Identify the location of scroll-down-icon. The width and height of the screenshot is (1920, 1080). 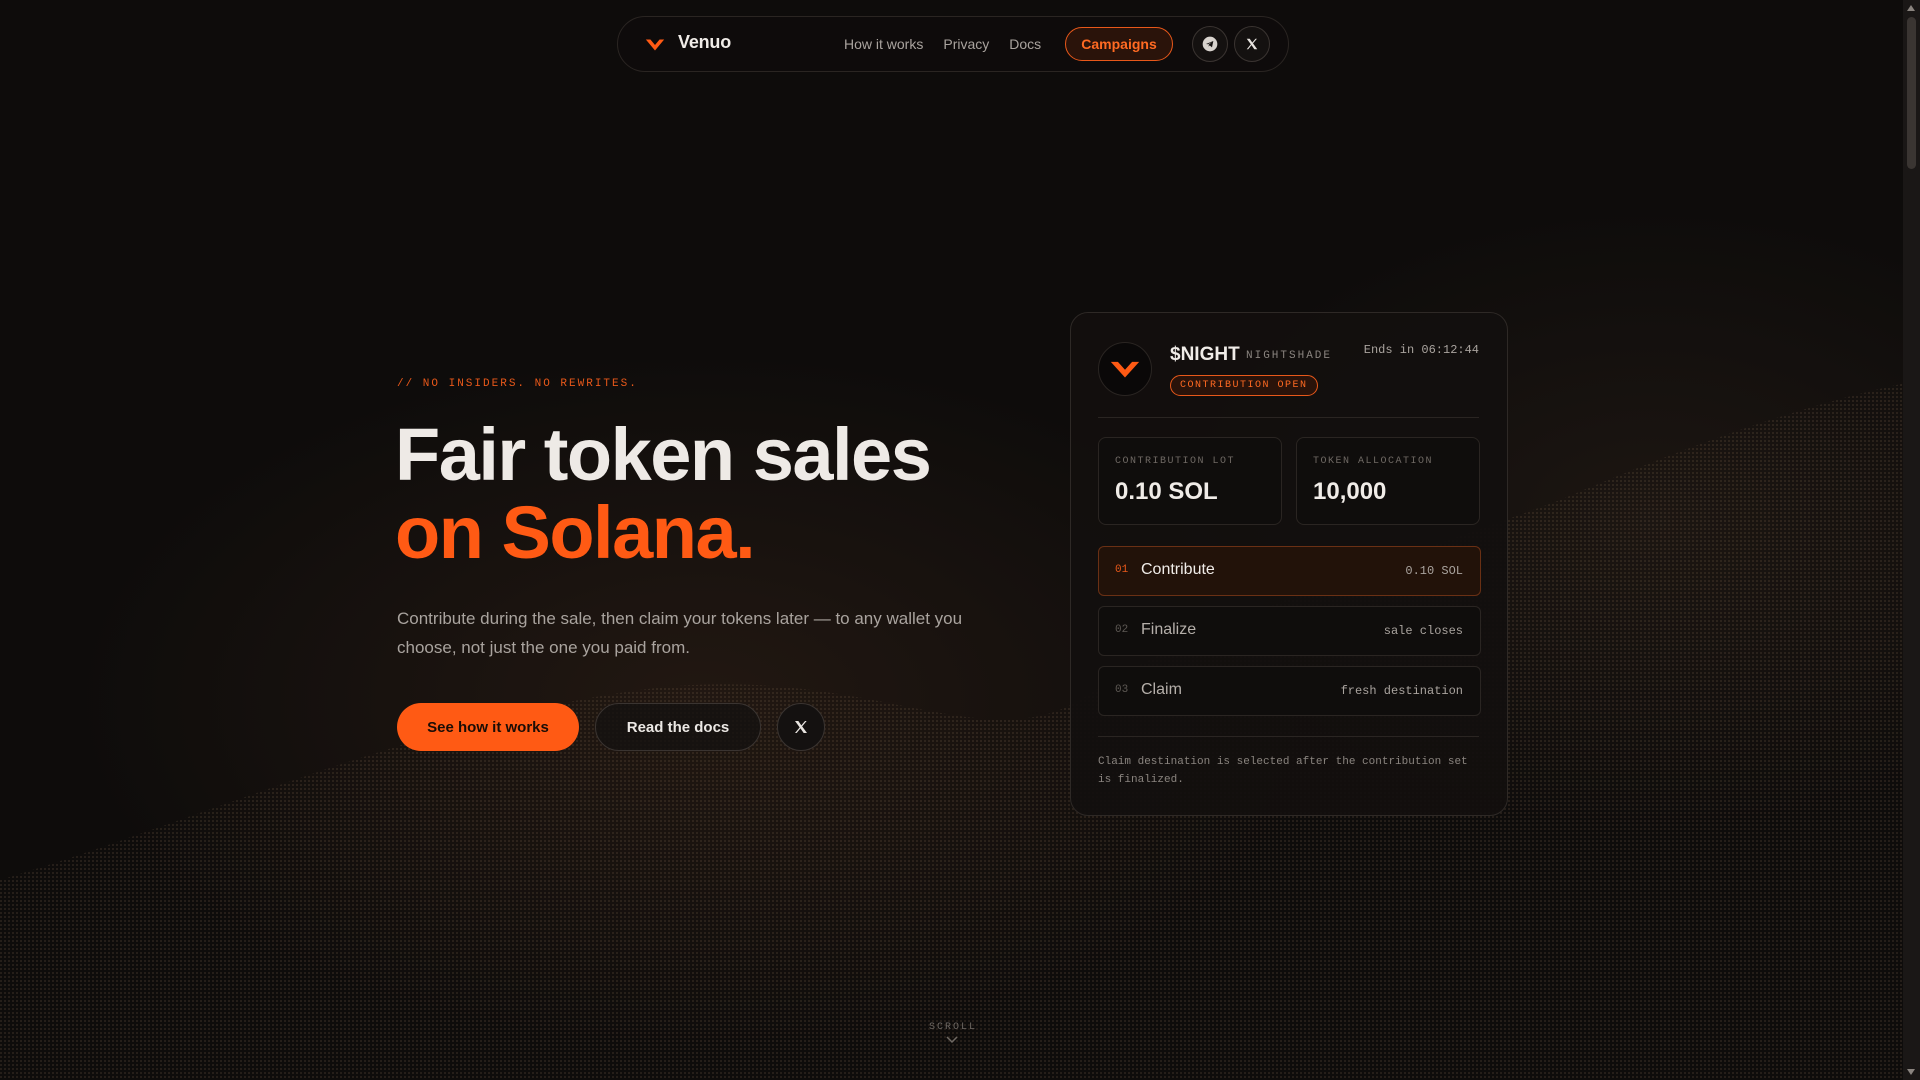
(1911, 1072).